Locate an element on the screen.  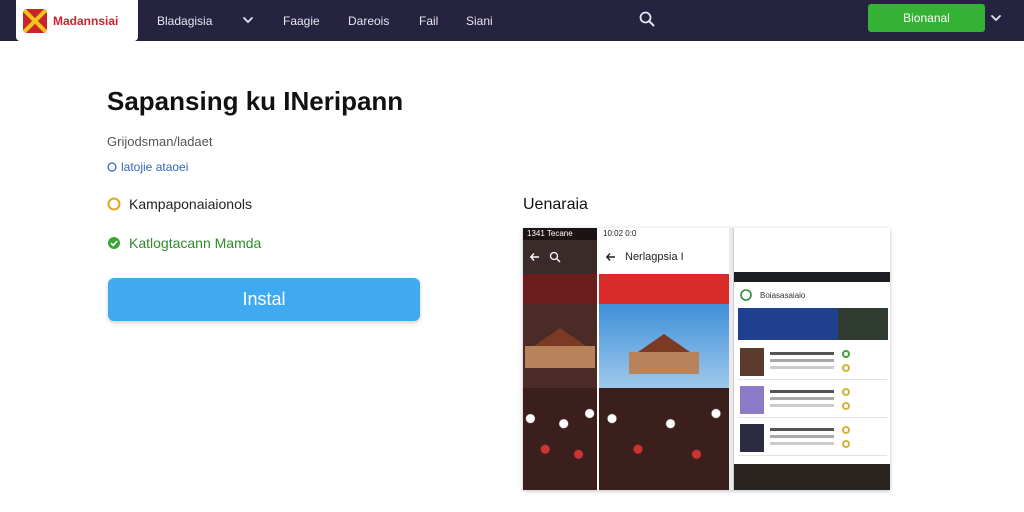
app-bar: Nerlagpsia I is located at coordinates (664, 257).